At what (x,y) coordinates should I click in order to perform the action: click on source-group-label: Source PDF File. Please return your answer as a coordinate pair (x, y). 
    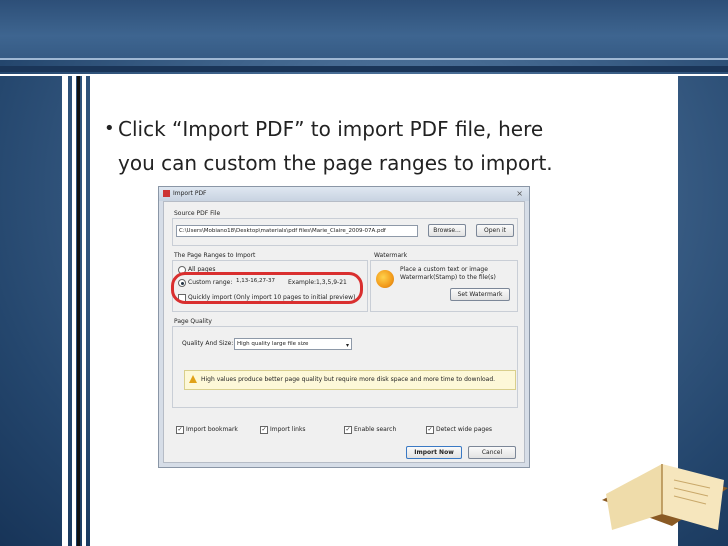
    Looking at the image, I should click on (197, 213).